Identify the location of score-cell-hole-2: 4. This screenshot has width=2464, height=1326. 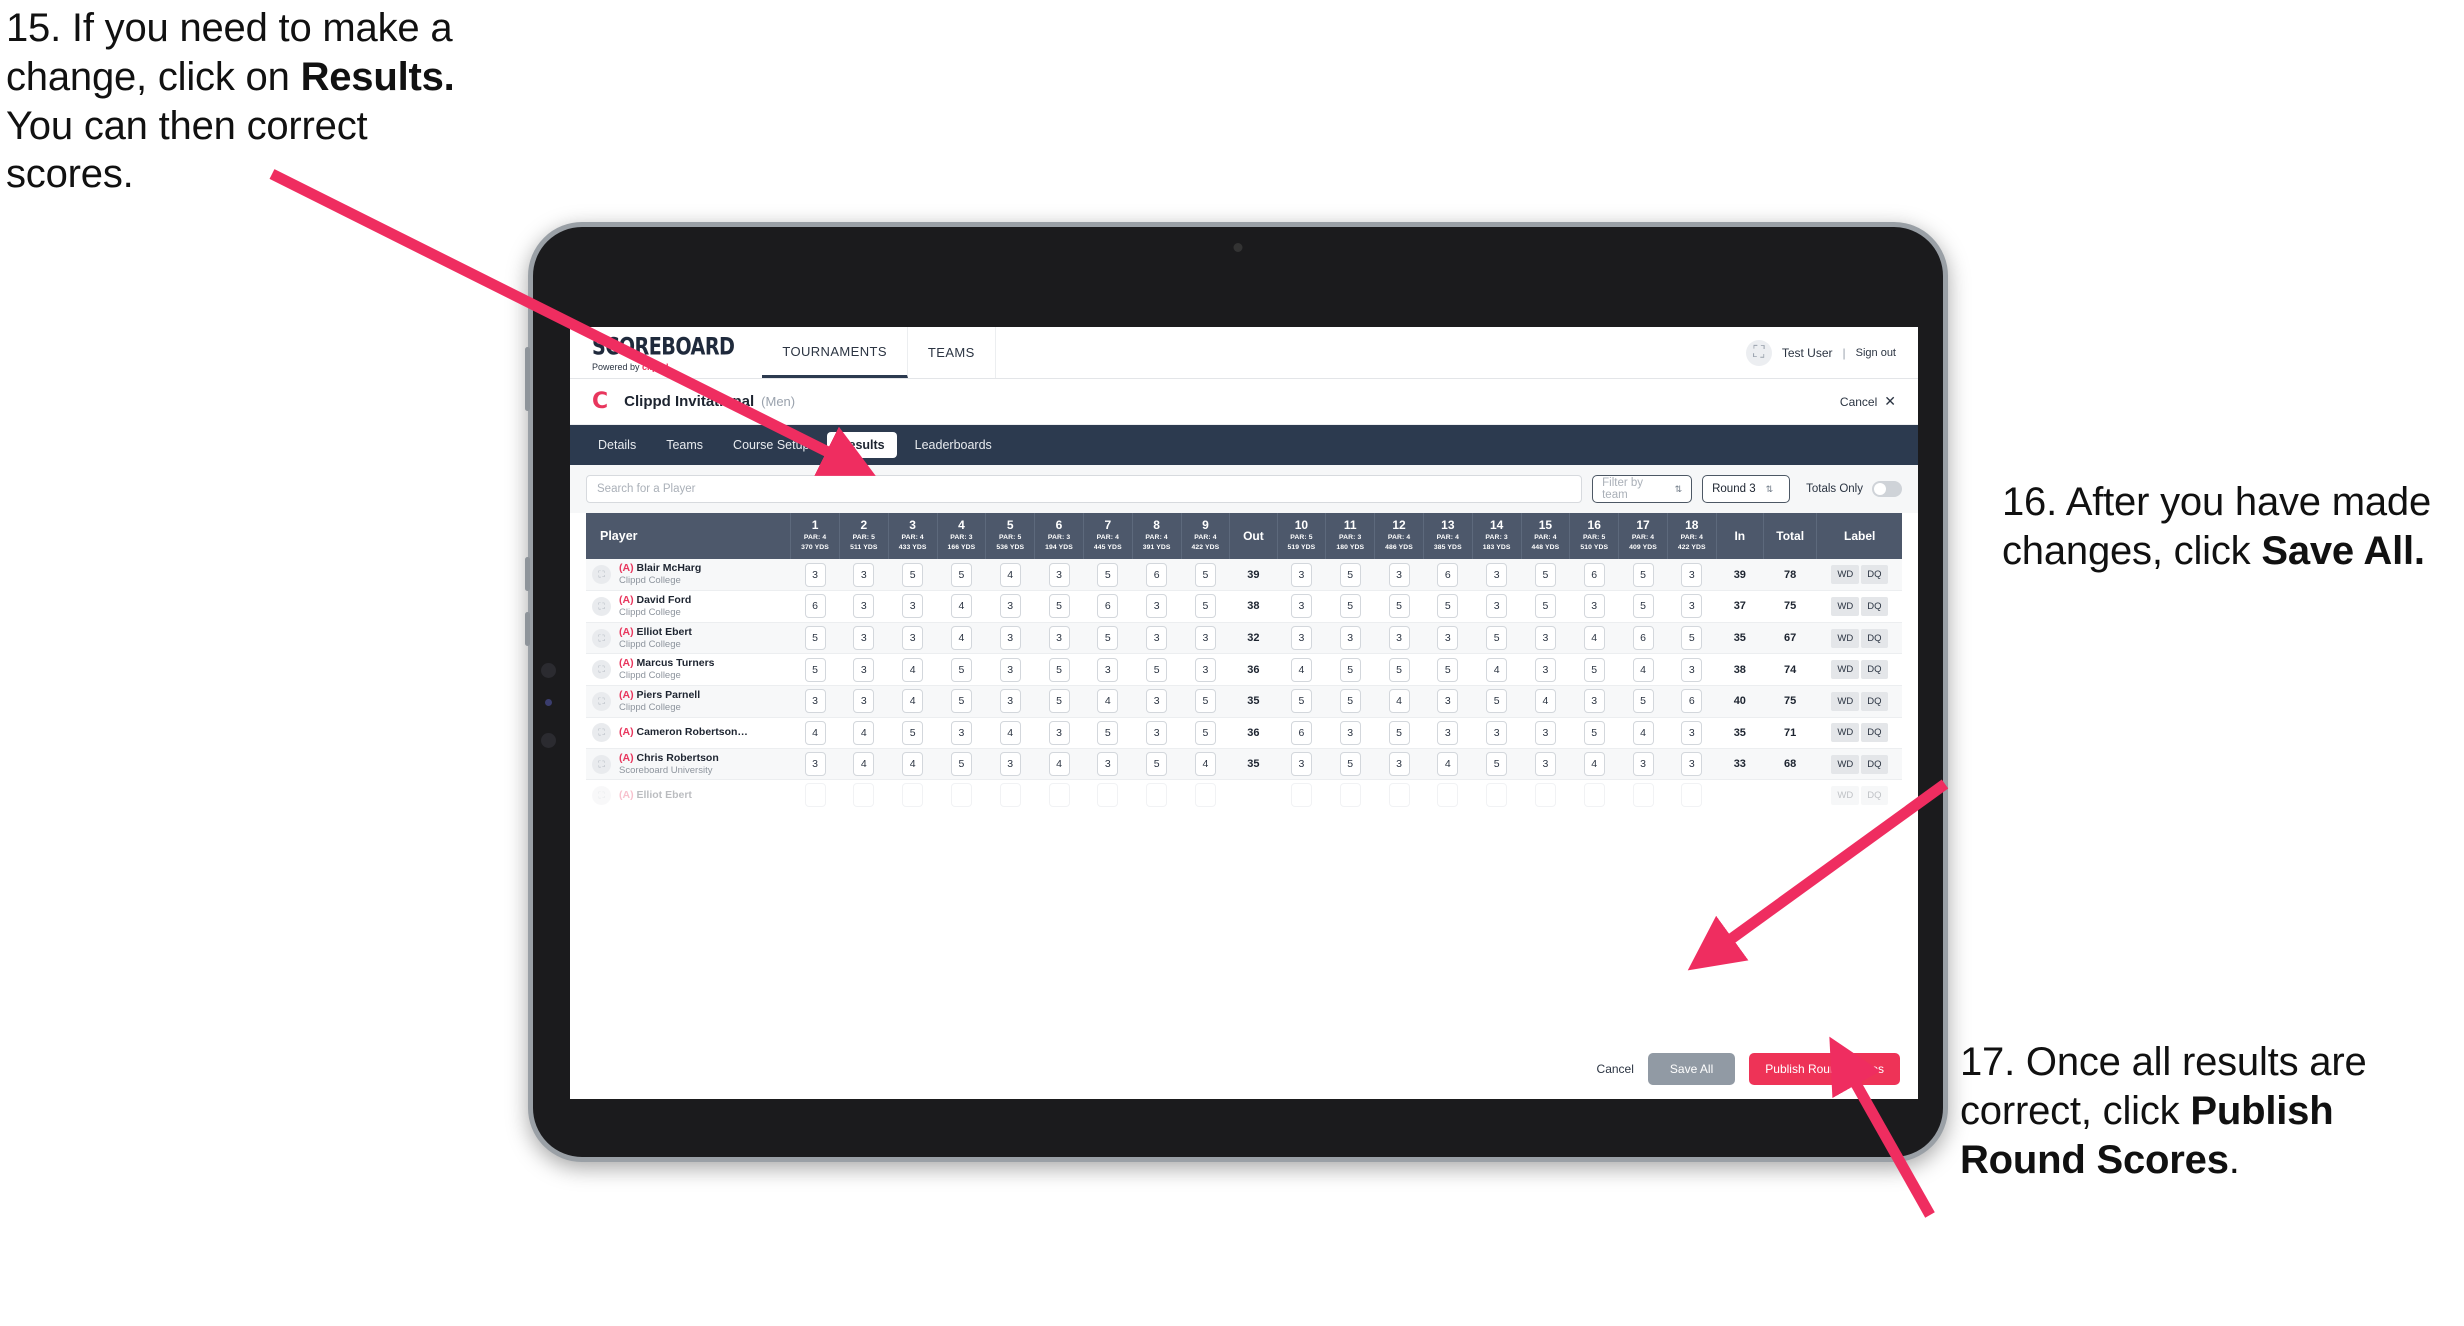
(863, 732).